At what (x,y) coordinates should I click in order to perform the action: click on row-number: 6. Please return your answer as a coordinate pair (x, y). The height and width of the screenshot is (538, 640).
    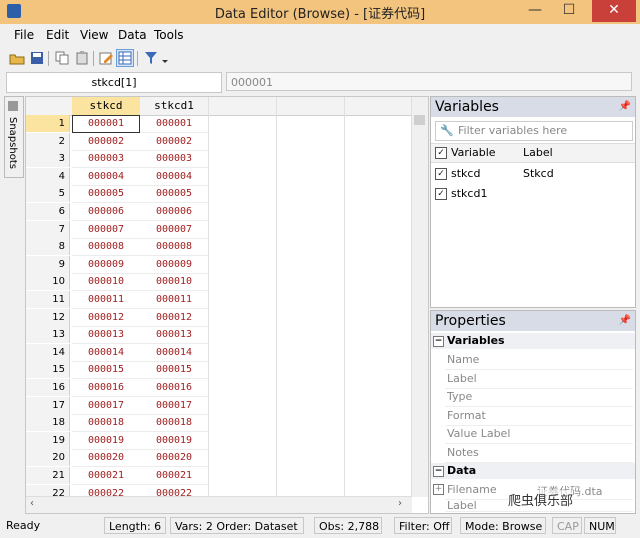
    Looking at the image, I should click on (48, 211).